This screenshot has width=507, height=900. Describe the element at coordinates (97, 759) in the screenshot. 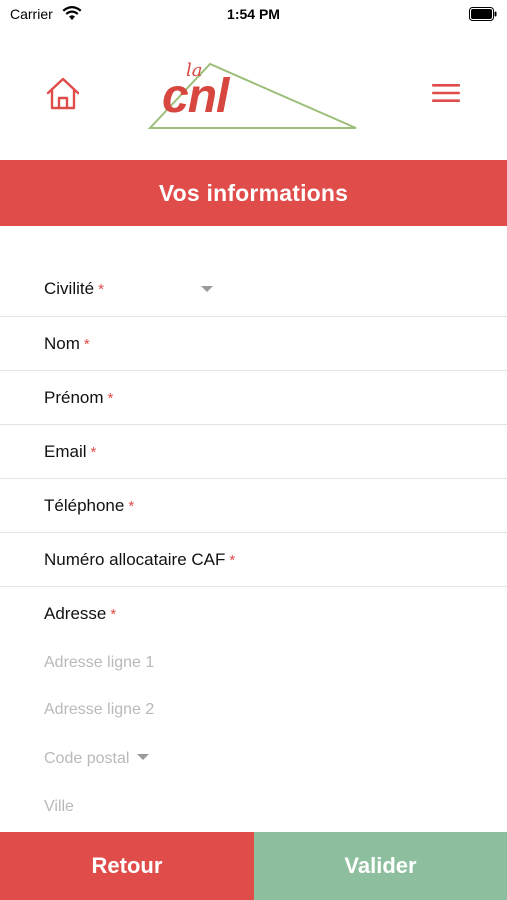

I see `postal-code-select: Code postal` at that location.